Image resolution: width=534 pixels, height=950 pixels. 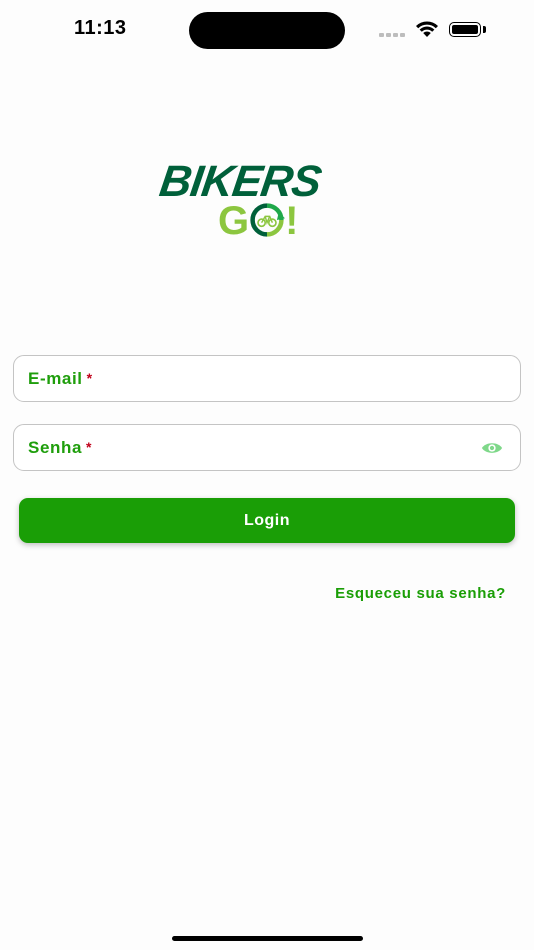 What do you see at coordinates (267, 520) in the screenshot?
I see `login-button: Login` at bounding box center [267, 520].